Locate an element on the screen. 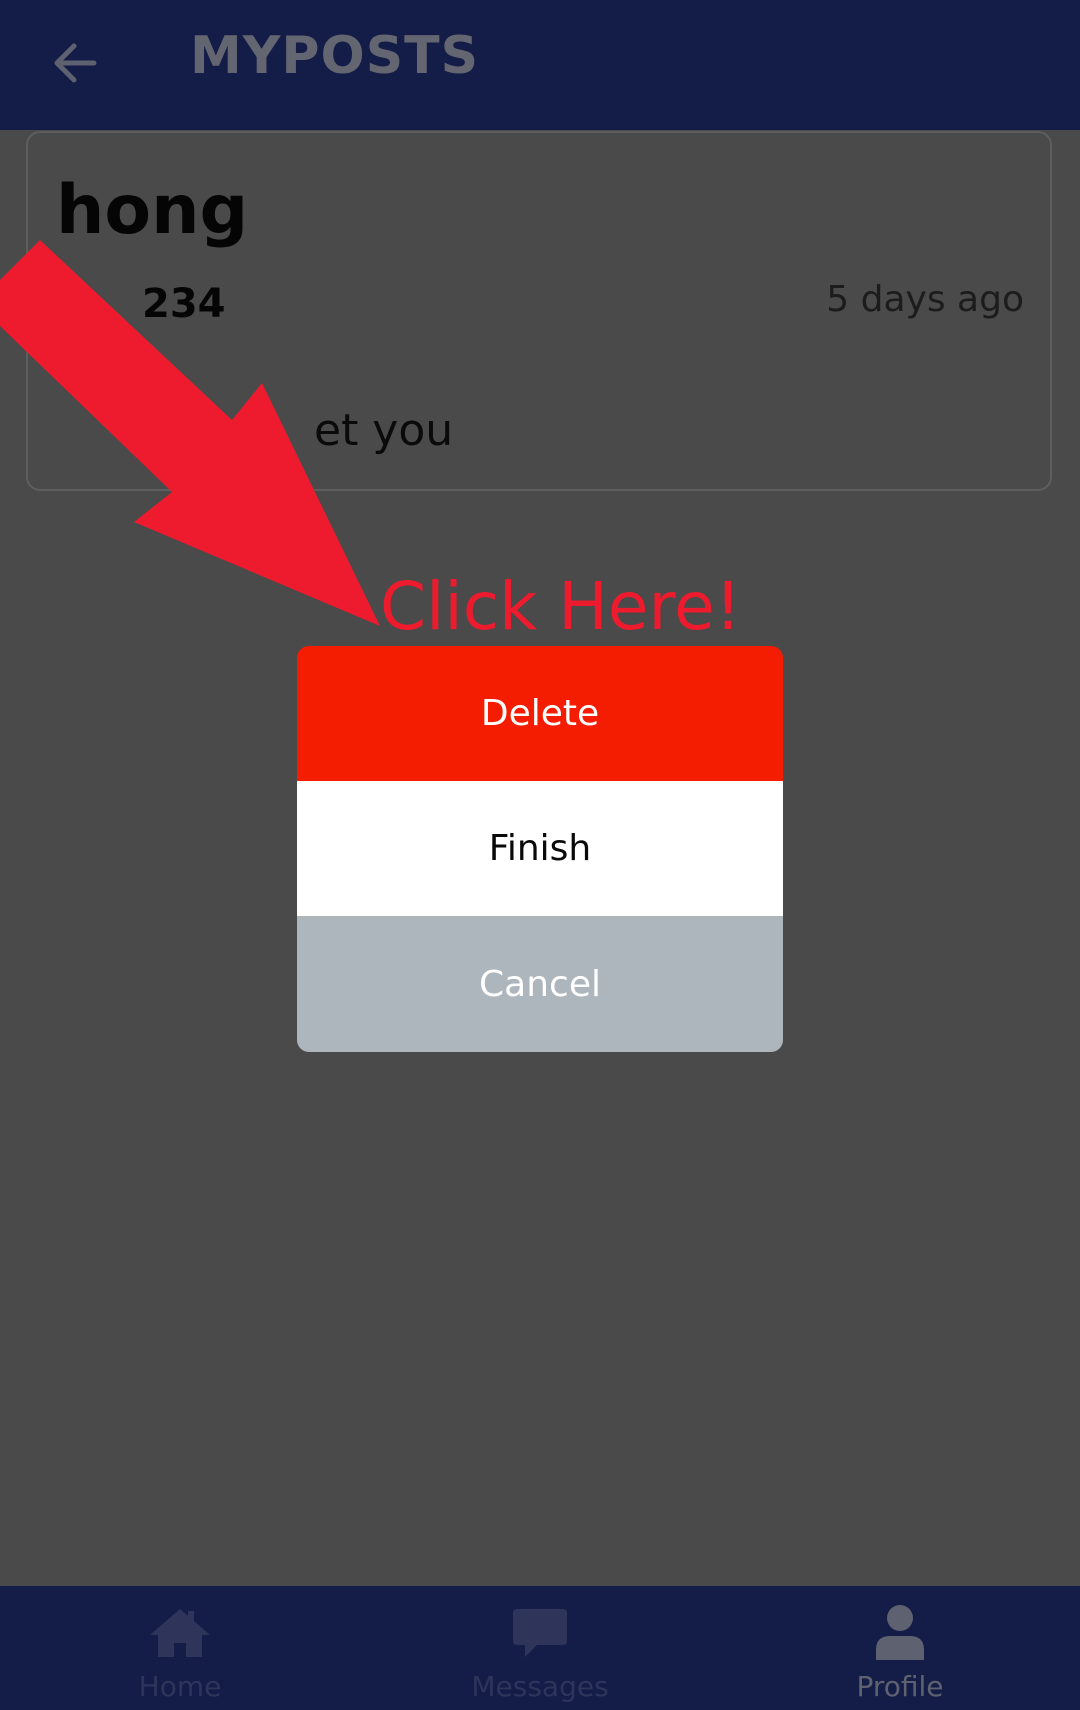  post-timestamp: 5 days ago is located at coordinates (925, 299).